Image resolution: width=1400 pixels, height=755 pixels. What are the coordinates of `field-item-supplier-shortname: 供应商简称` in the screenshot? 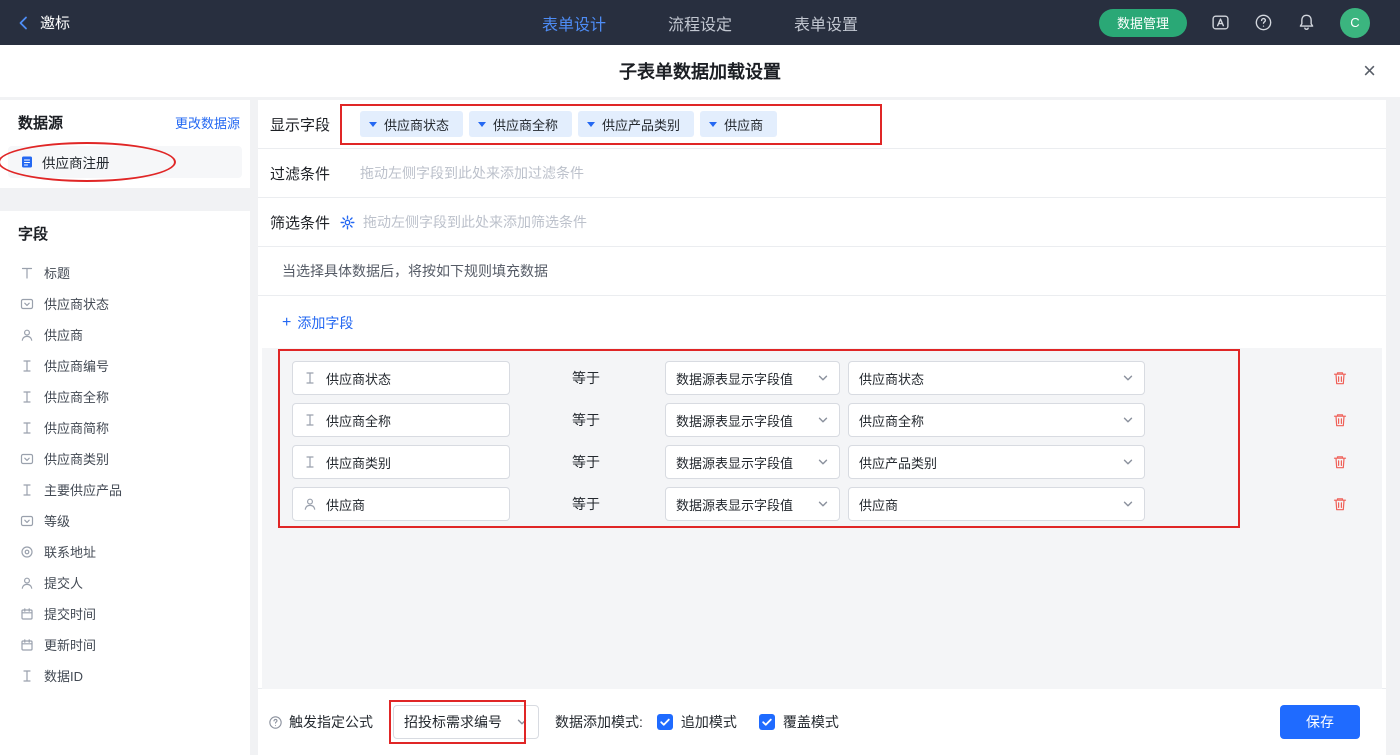 It's located at (125, 427).